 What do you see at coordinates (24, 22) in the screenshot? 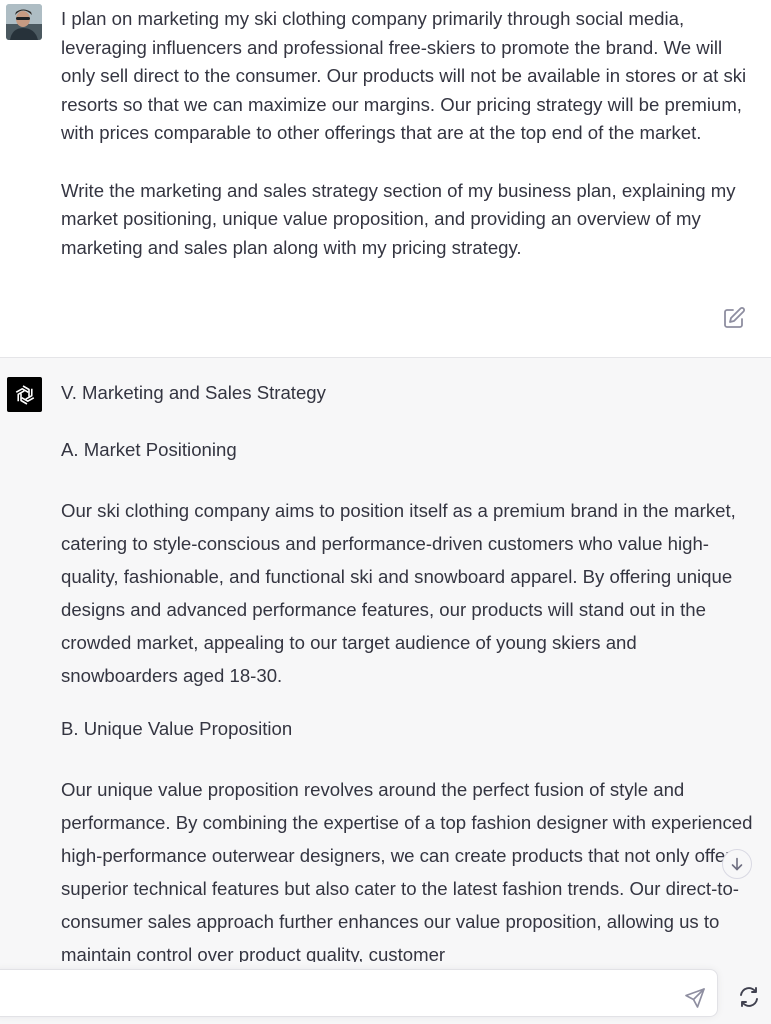
I see `user-avatar` at bounding box center [24, 22].